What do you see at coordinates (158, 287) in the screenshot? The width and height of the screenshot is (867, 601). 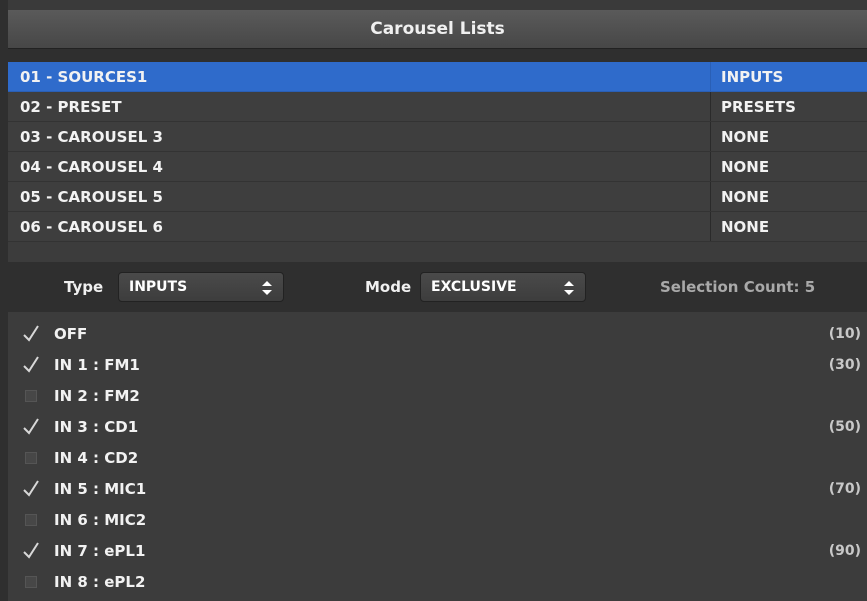 I see `type-select-value: INPUTS` at bounding box center [158, 287].